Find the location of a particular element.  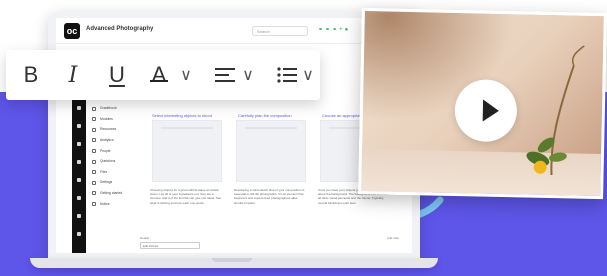

app-title: Advanced Photography is located at coordinates (120, 29).